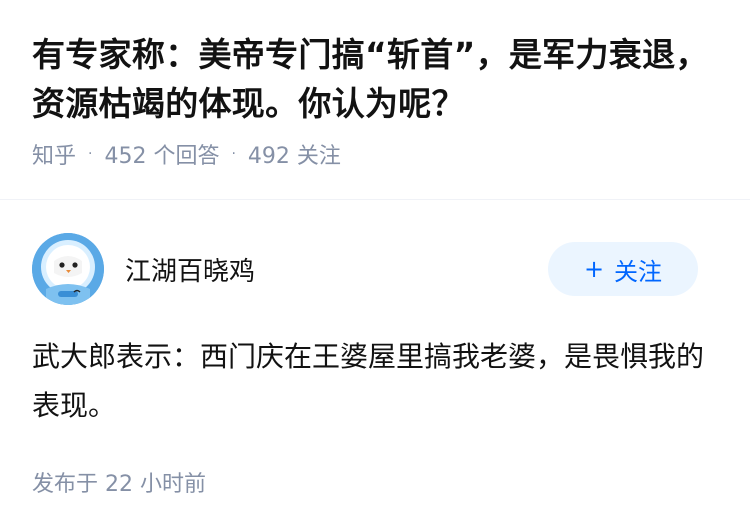 This screenshot has width=750, height=532. What do you see at coordinates (119, 484) in the screenshot?
I see `published-time: 发布于 22 小时前` at bounding box center [119, 484].